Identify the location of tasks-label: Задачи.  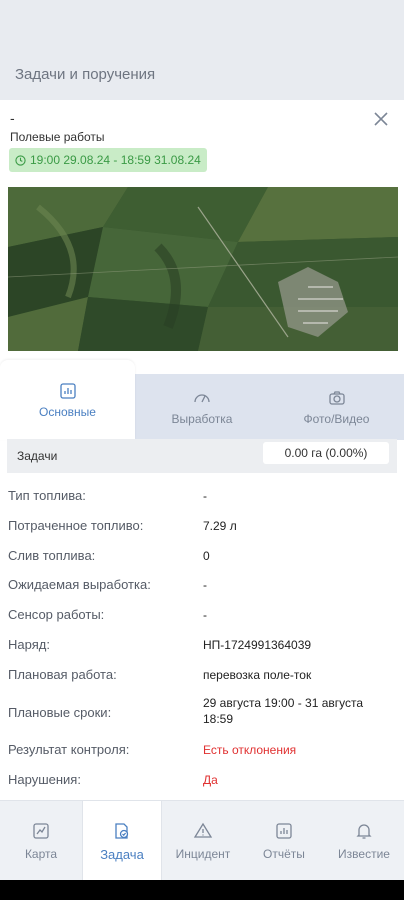
(37, 456).